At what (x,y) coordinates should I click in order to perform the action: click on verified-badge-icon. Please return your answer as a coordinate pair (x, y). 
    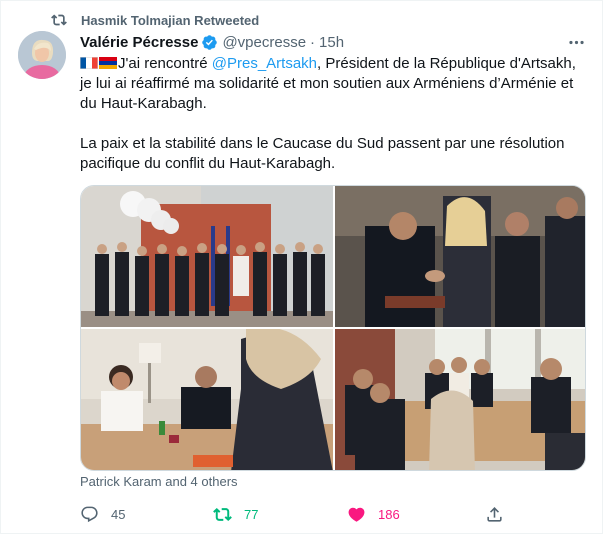
    Looking at the image, I should click on (209, 42).